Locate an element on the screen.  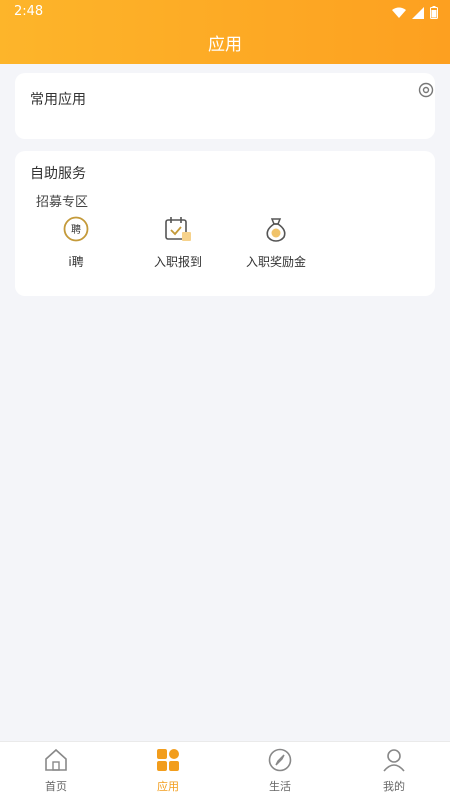
common-apps-card: 常用应用 is located at coordinates (225, 106).